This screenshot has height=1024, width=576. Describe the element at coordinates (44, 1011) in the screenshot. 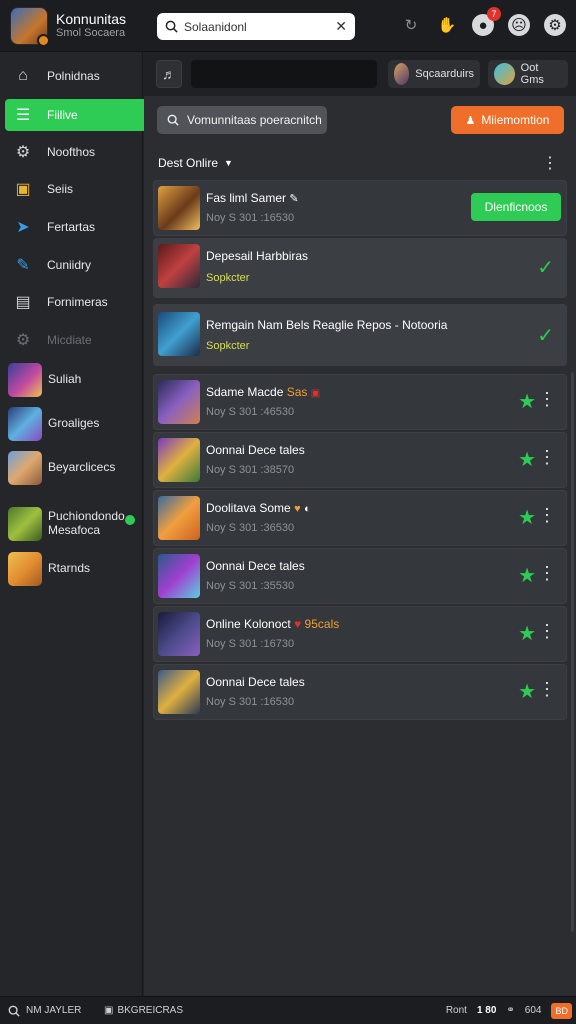

I see `player-search: NM JAYLER` at that location.